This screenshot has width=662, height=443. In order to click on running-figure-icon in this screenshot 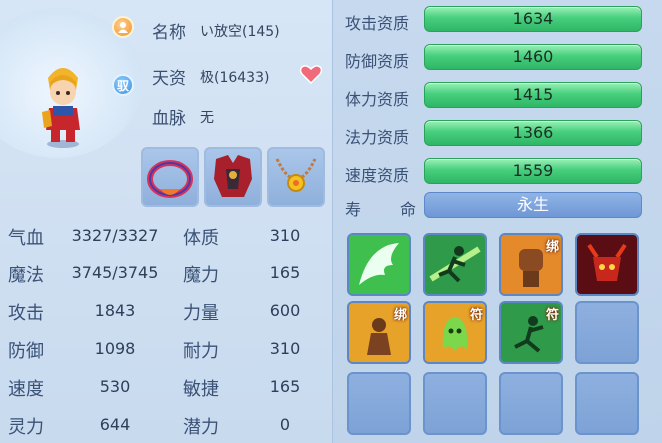, I will do `click(455, 264)`.